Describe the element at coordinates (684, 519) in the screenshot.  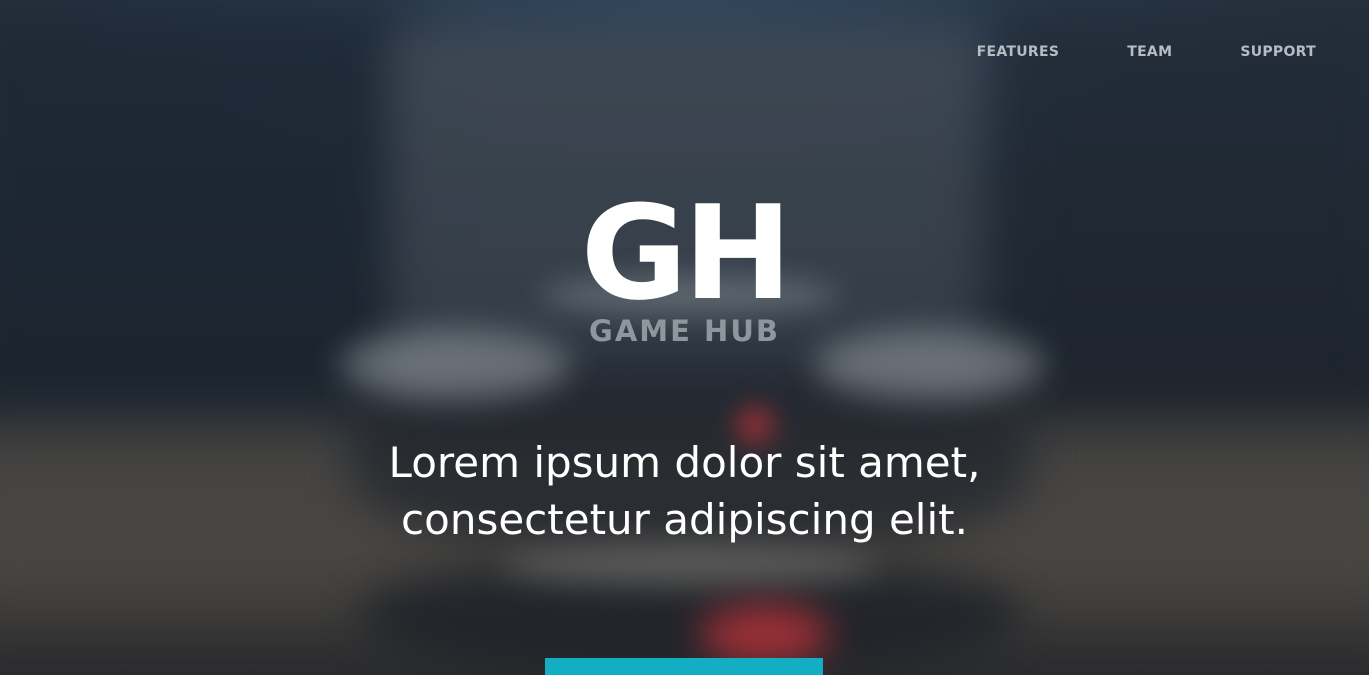
I see `hero-tagline-line-2: consectetur adipiscing elit.` at that location.